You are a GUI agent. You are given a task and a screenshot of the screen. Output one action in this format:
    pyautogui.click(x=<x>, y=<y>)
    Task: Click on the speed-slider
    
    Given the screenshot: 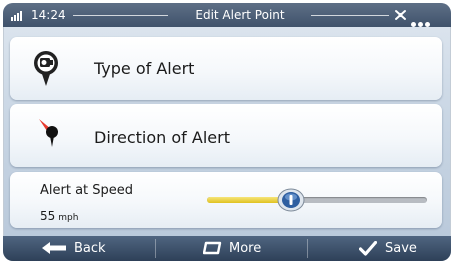 What is the action you would take?
    pyautogui.click(x=317, y=200)
    